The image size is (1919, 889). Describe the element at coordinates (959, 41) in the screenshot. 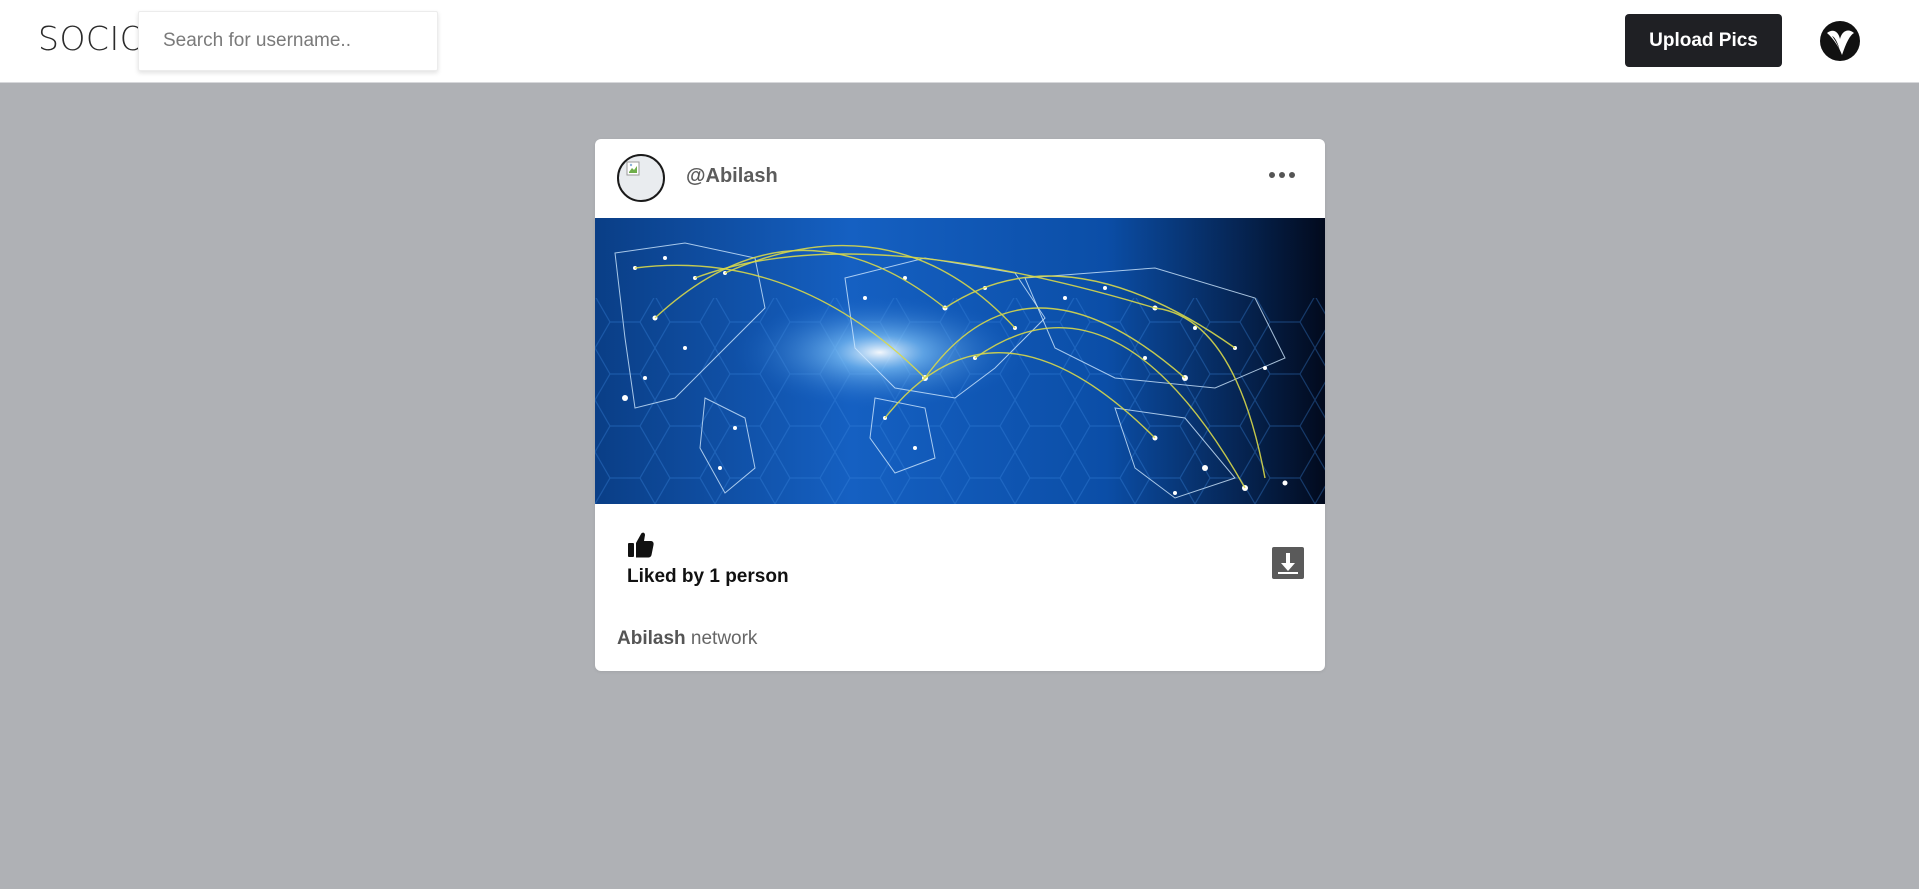

I see `top-navbar: SOCIO Upload Pics` at that location.